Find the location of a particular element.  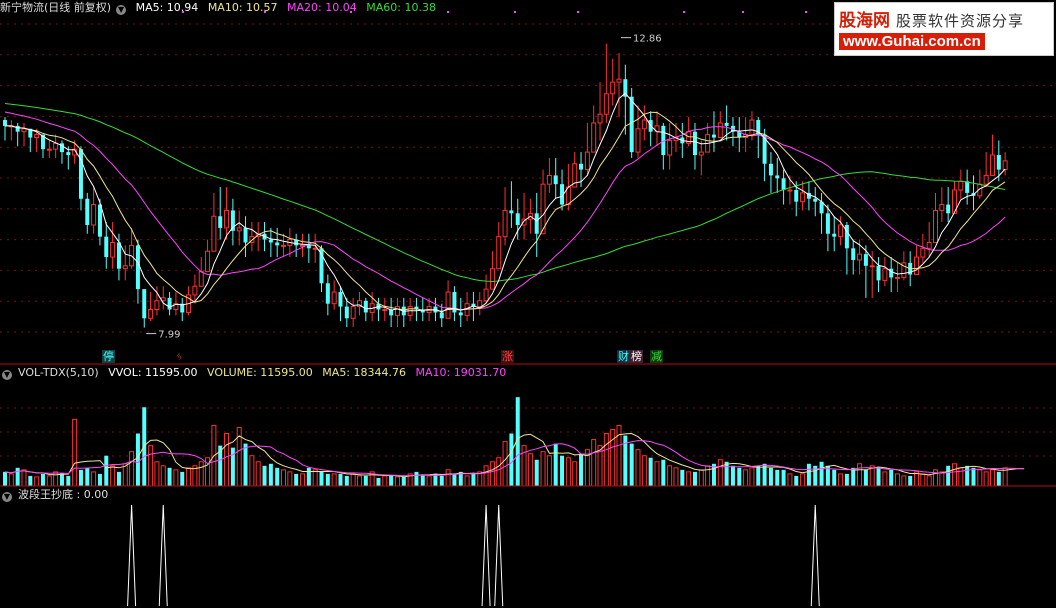

event-marker-finance: 财 is located at coordinates (623, 356).